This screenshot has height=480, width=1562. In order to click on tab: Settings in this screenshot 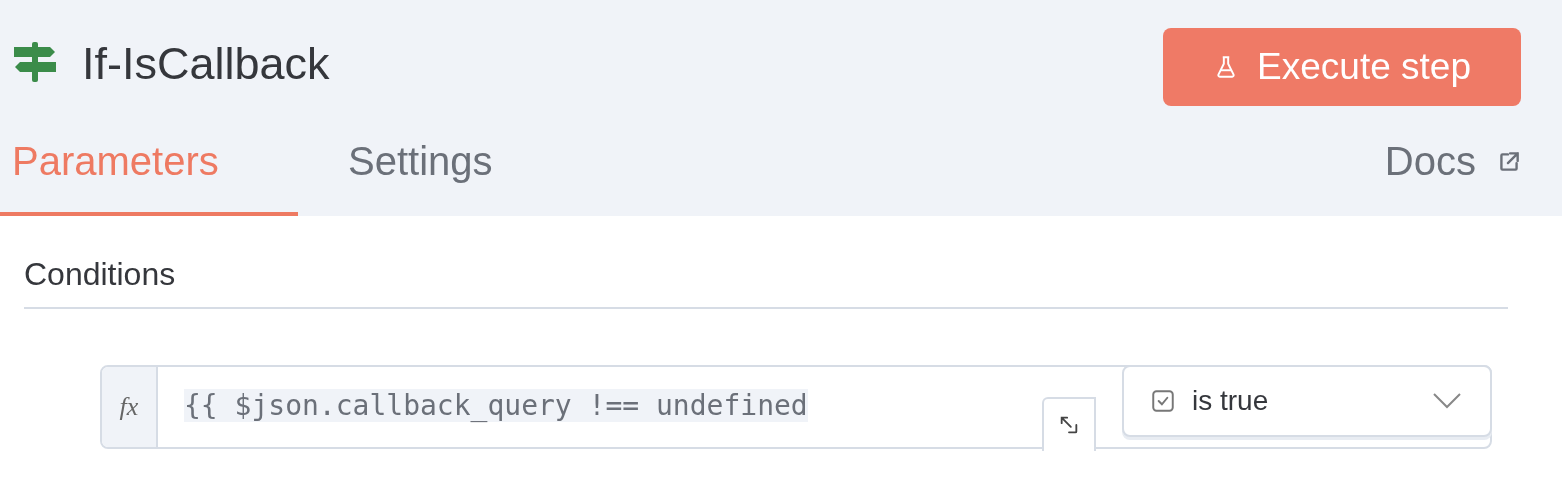, I will do `click(485, 177)`.